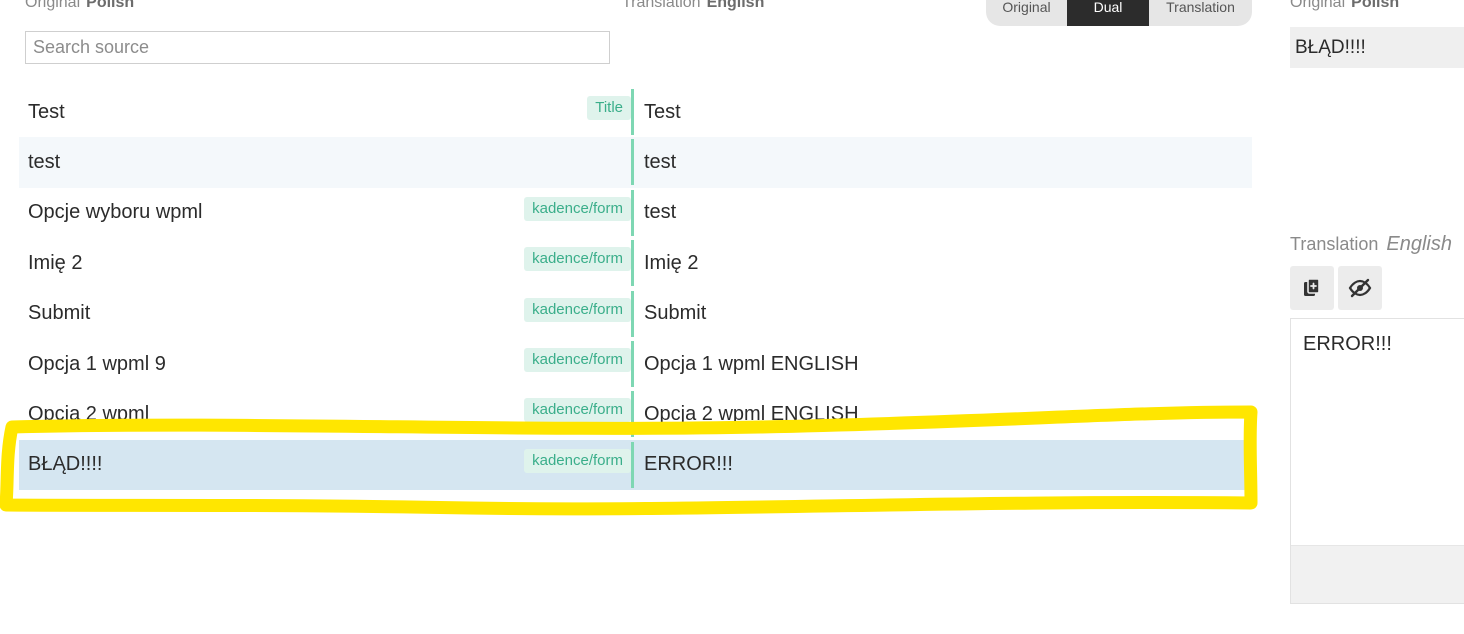  What do you see at coordinates (675, 313) in the screenshot?
I see `translation-text: Submit` at bounding box center [675, 313].